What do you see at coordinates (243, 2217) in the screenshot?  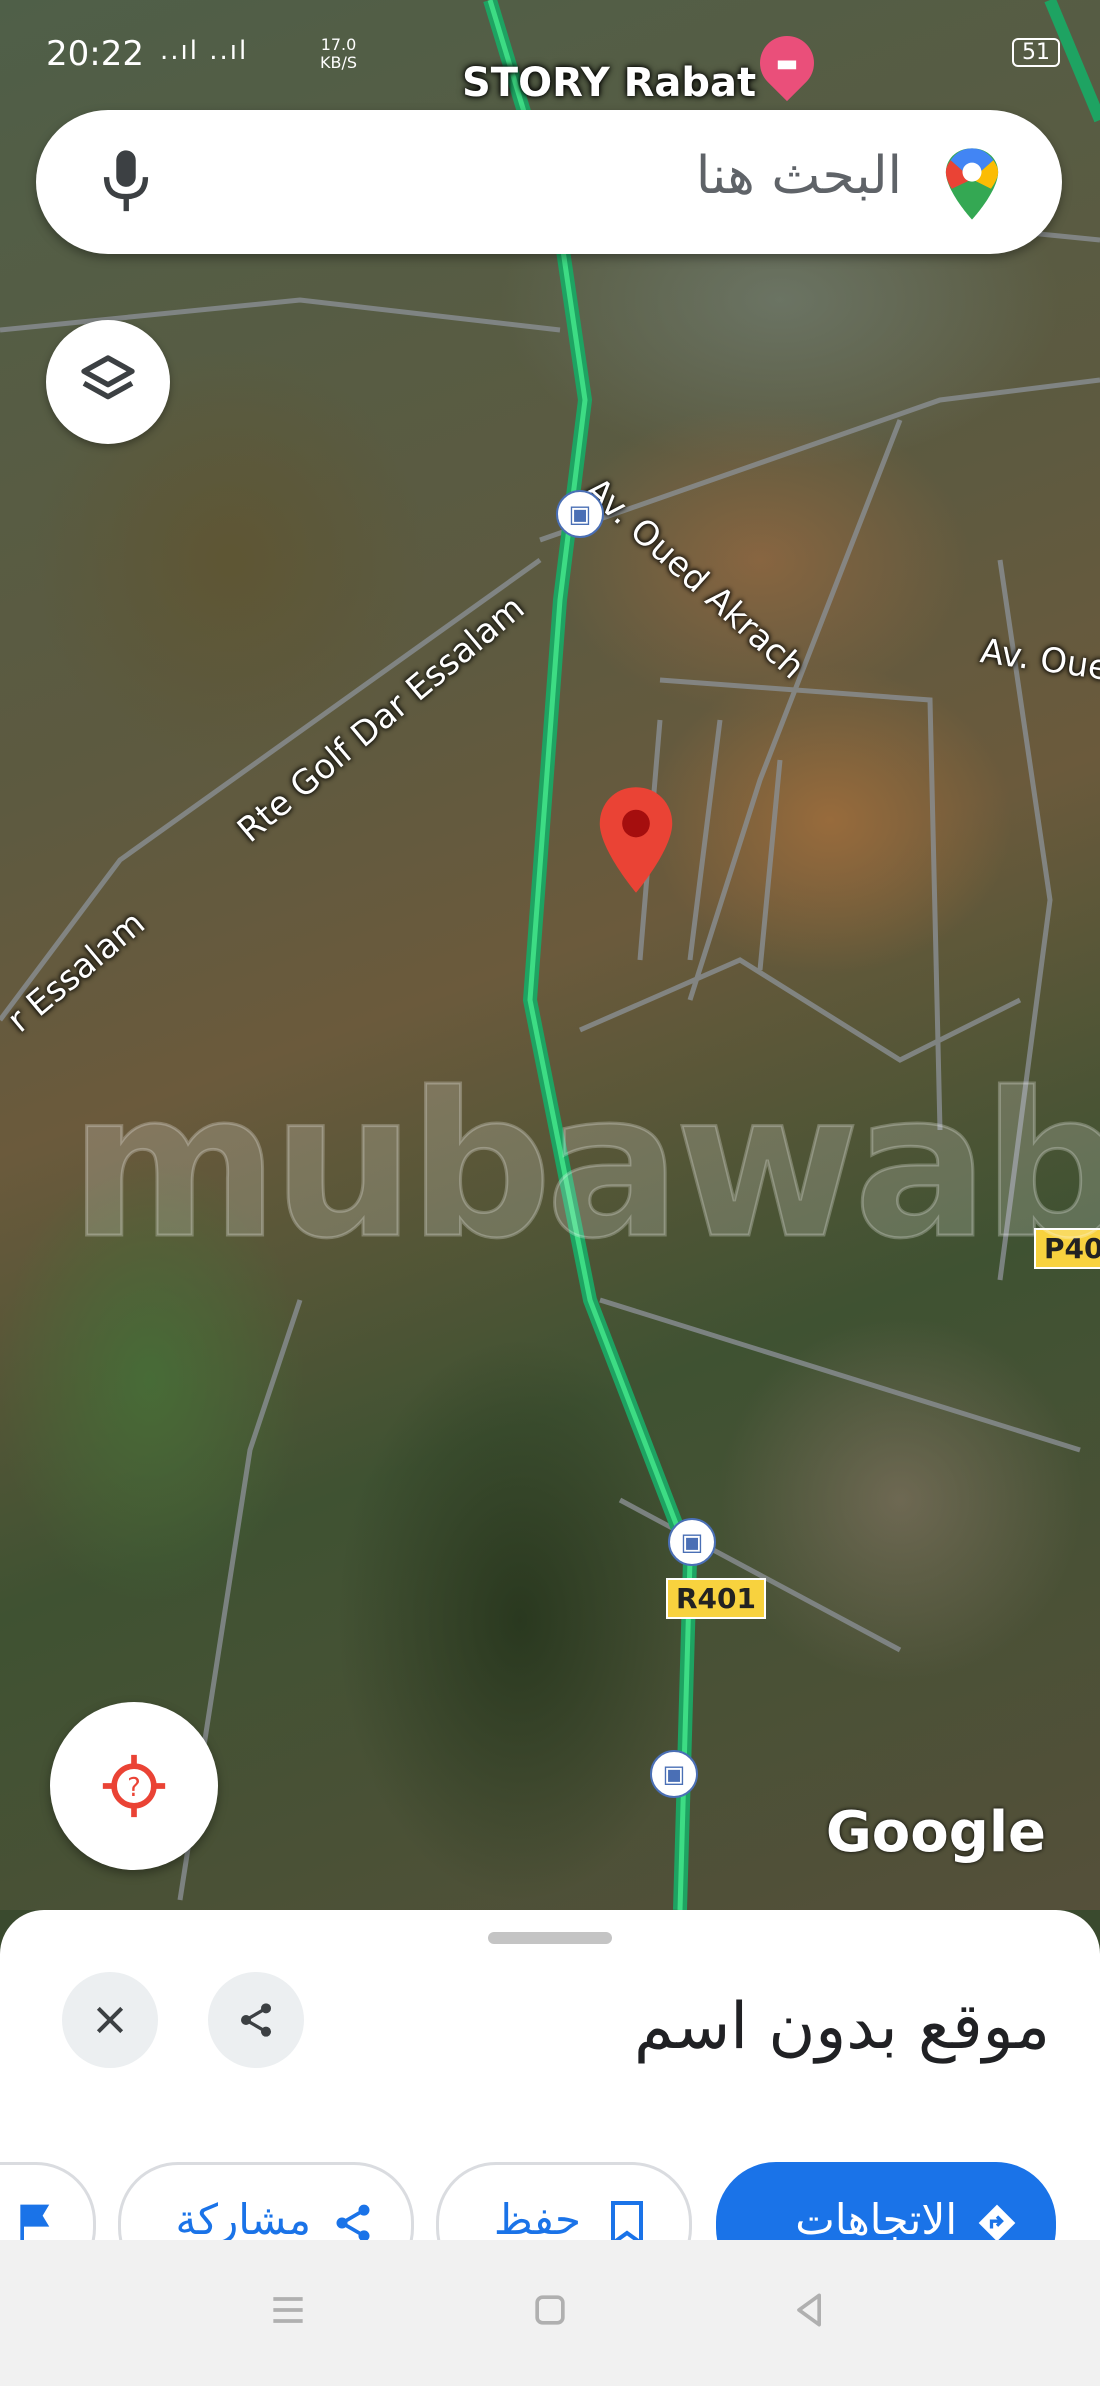 I see `share-label: مشاركة` at bounding box center [243, 2217].